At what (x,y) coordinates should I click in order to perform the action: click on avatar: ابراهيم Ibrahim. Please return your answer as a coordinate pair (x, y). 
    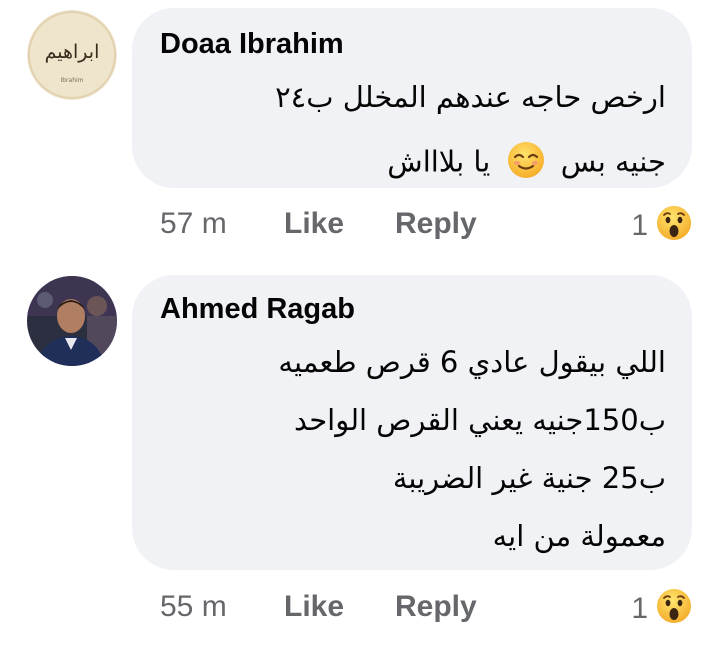
    Looking at the image, I should click on (72, 55).